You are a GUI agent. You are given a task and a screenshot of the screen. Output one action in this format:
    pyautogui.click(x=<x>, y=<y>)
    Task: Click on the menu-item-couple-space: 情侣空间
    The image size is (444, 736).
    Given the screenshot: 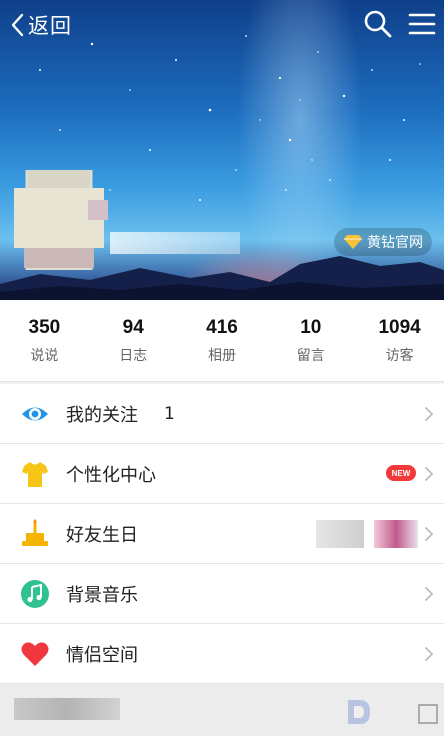 What is the action you would take?
    pyautogui.click(x=222, y=654)
    